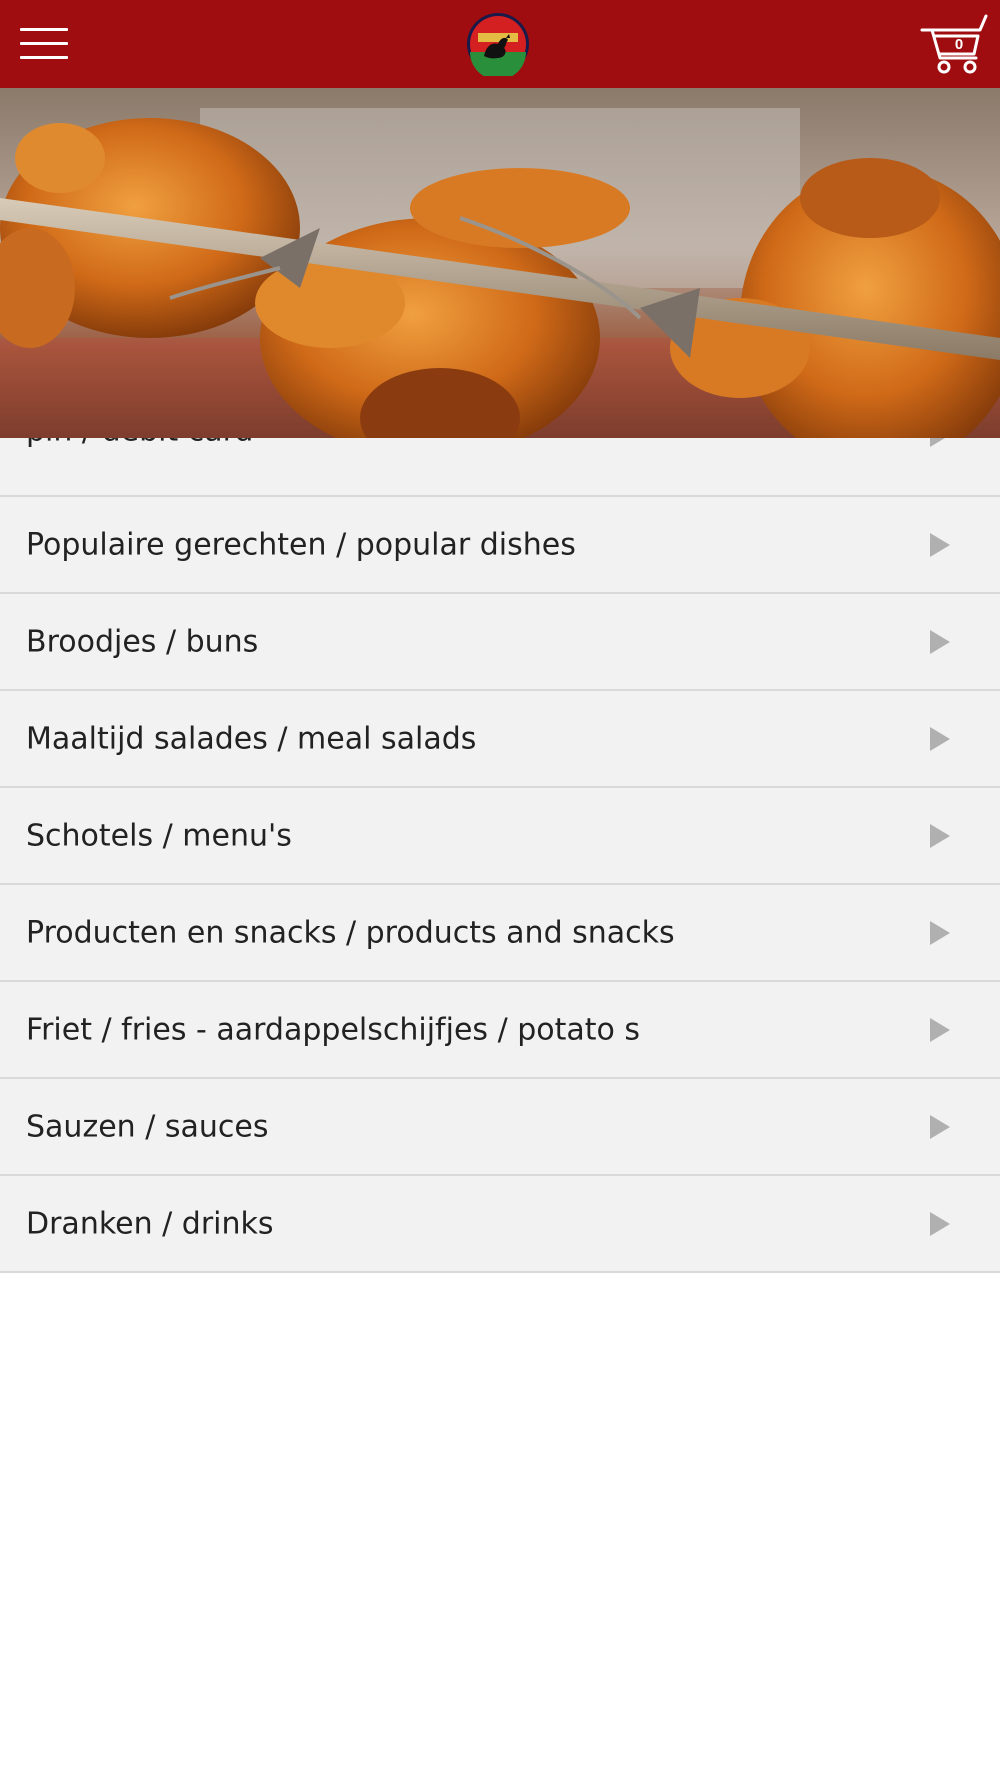 This screenshot has height=1778, width=1000. I want to click on category-label: Maaltijd salades / meal salads, so click(251, 738).